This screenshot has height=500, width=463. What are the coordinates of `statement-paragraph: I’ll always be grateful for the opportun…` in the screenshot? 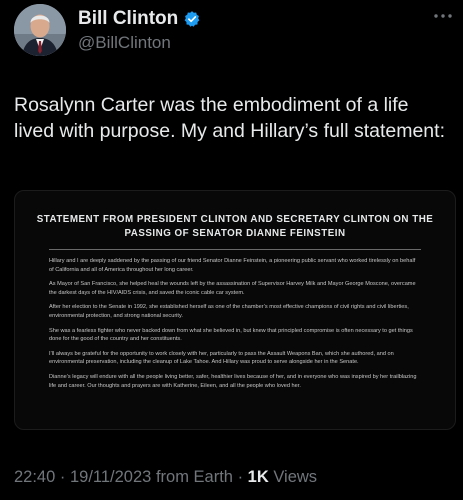 It's located at (221, 358).